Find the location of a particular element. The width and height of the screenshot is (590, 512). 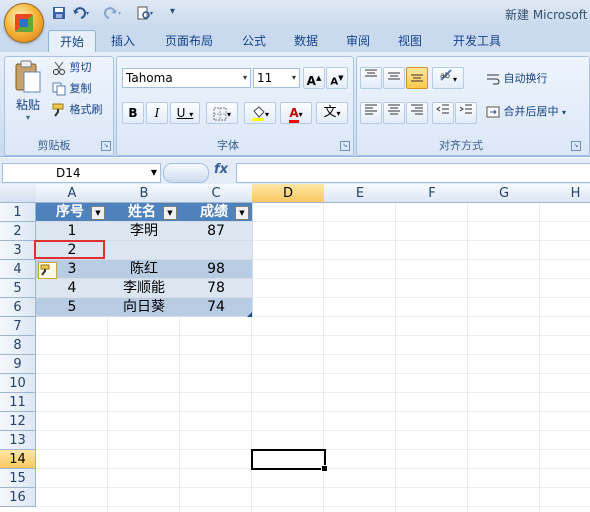

table-cell: 4 is located at coordinates (72, 288).